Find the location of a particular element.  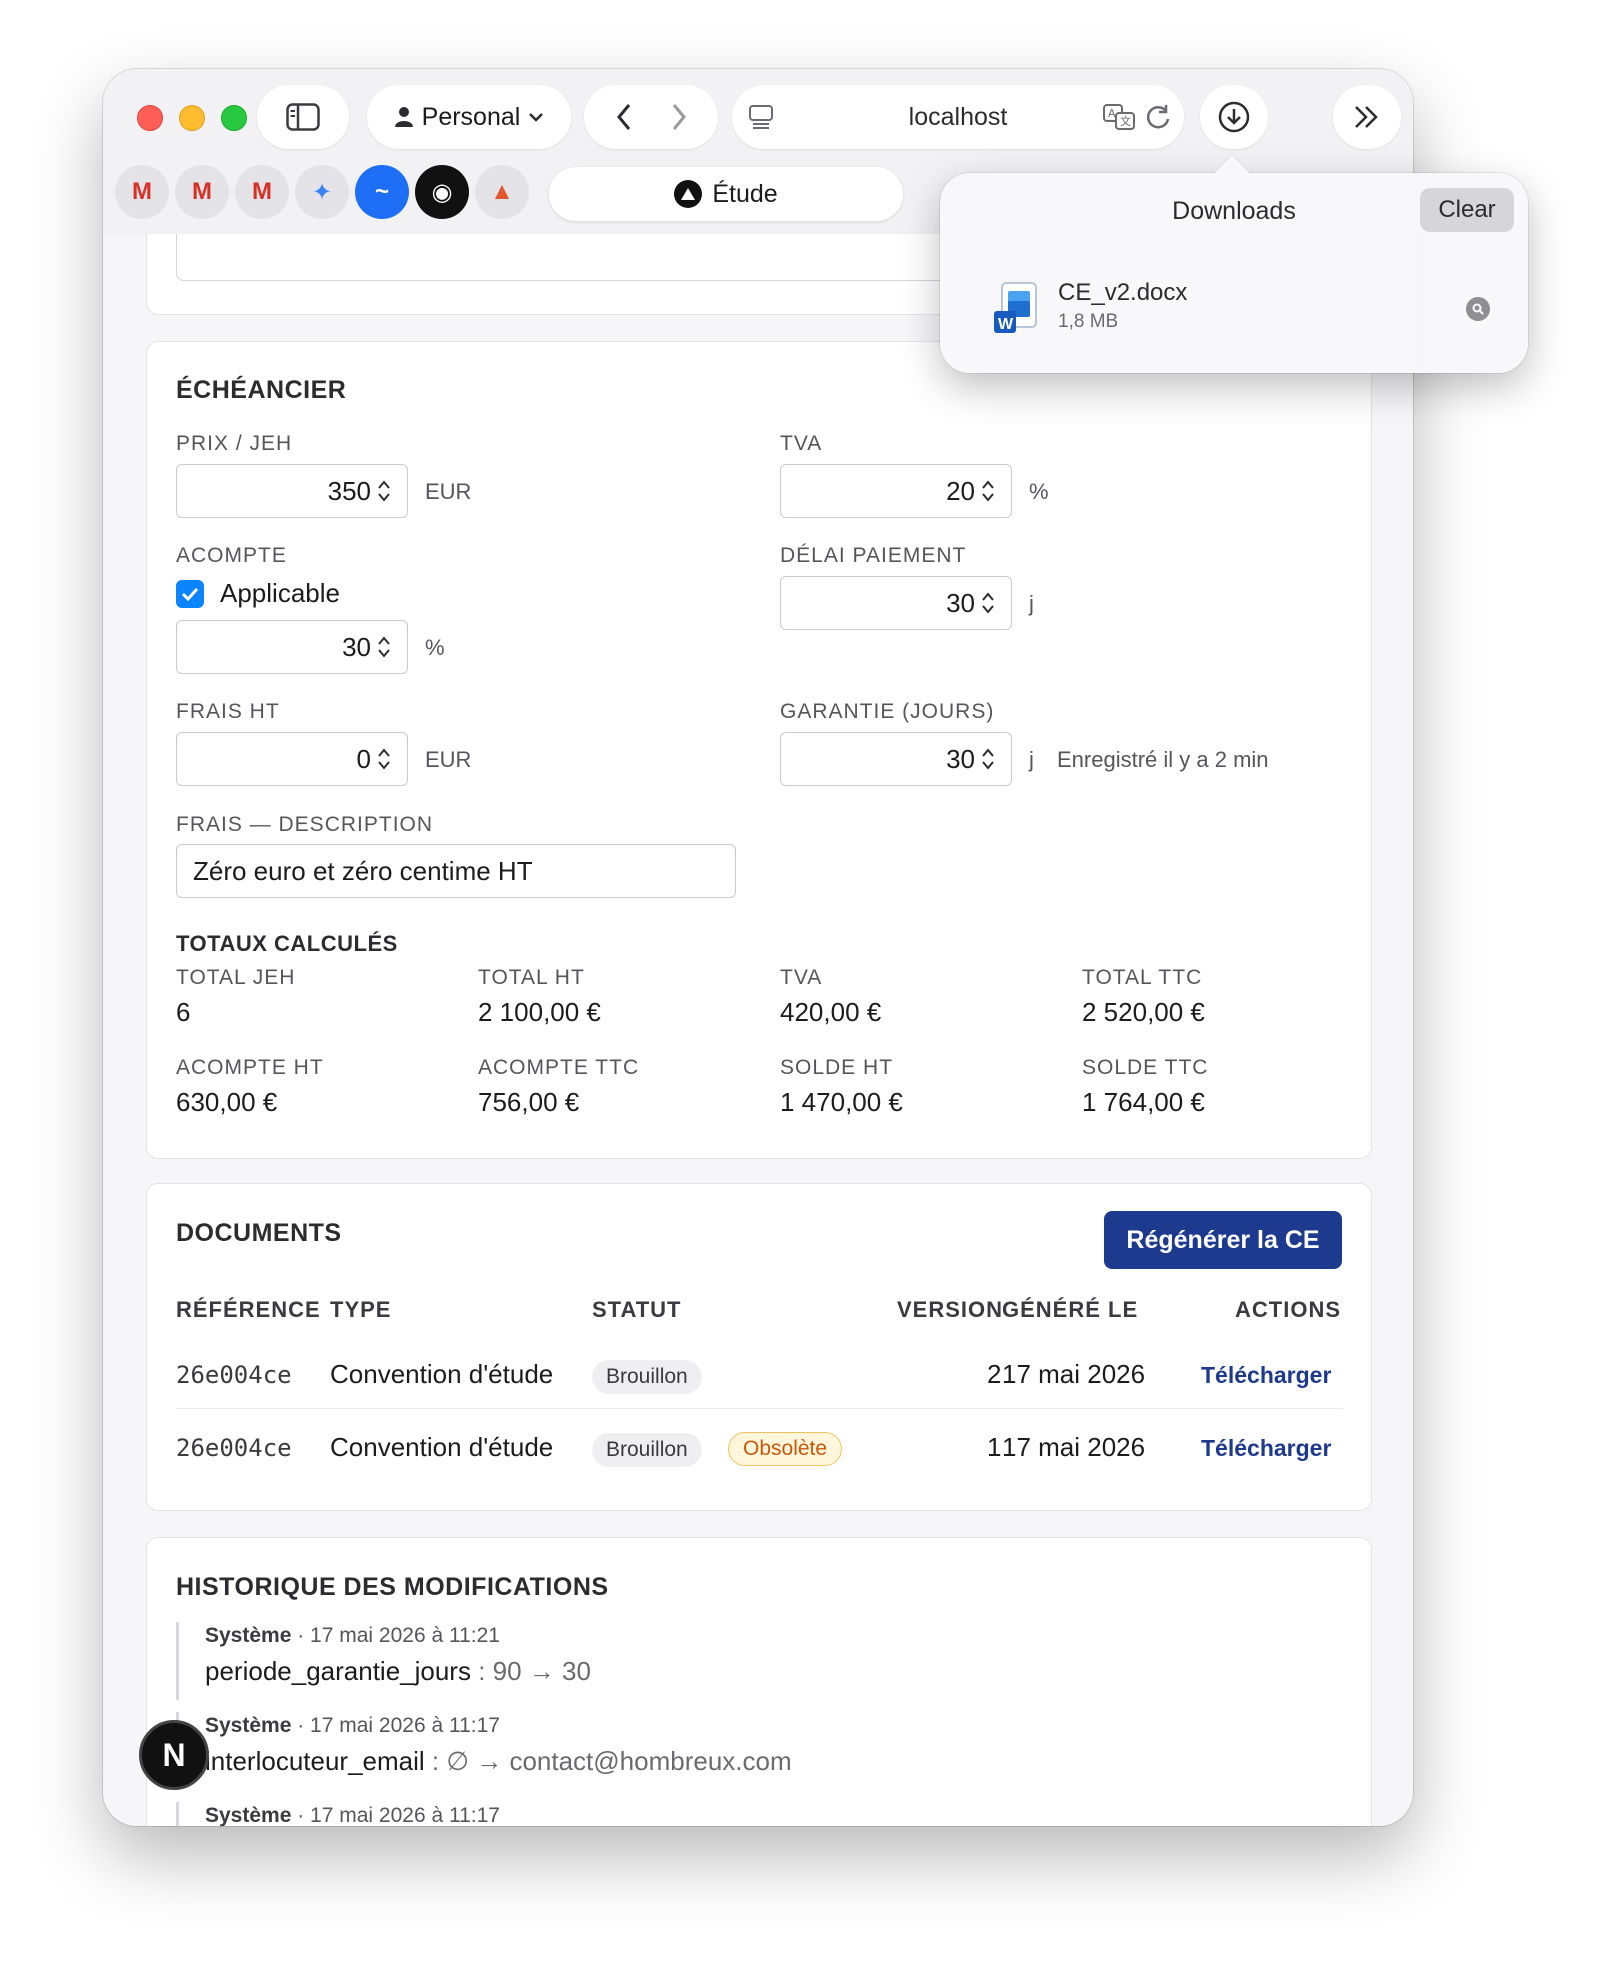

frais-value: 0 is located at coordinates (363, 758).